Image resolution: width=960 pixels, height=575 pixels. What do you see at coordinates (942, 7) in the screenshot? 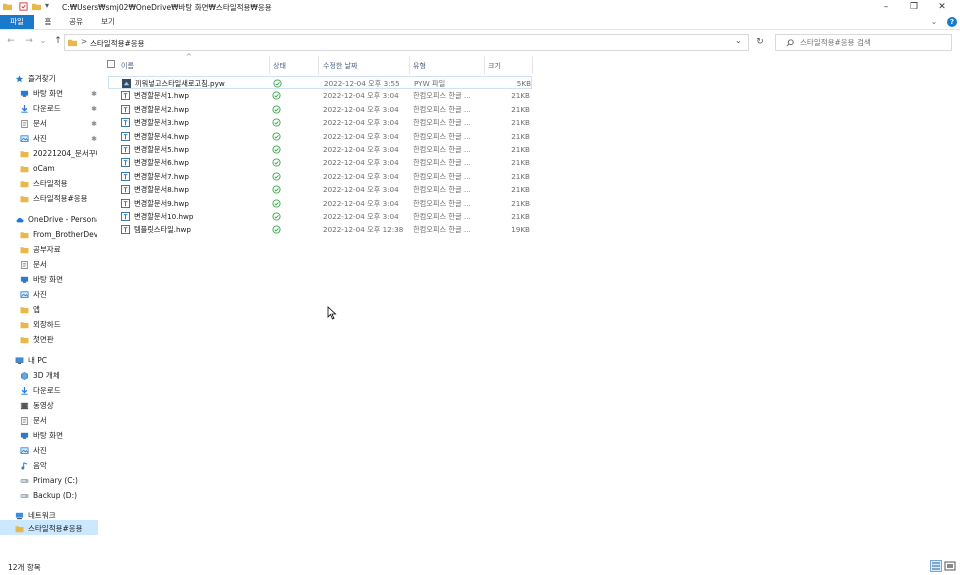
I see `close-button: ✕` at bounding box center [942, 7].